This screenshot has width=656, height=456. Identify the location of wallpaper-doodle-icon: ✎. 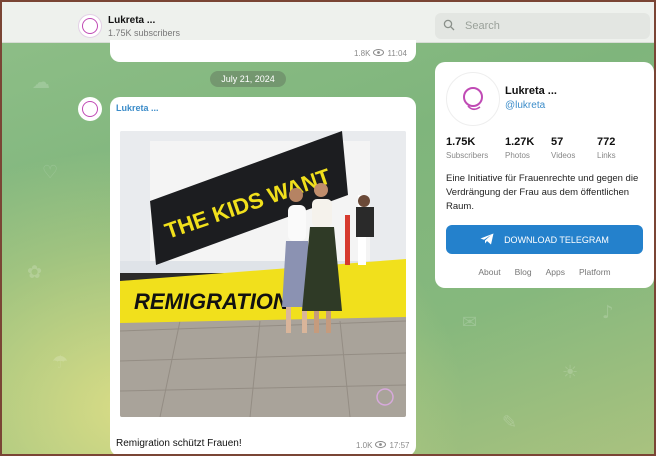
(510, 422).